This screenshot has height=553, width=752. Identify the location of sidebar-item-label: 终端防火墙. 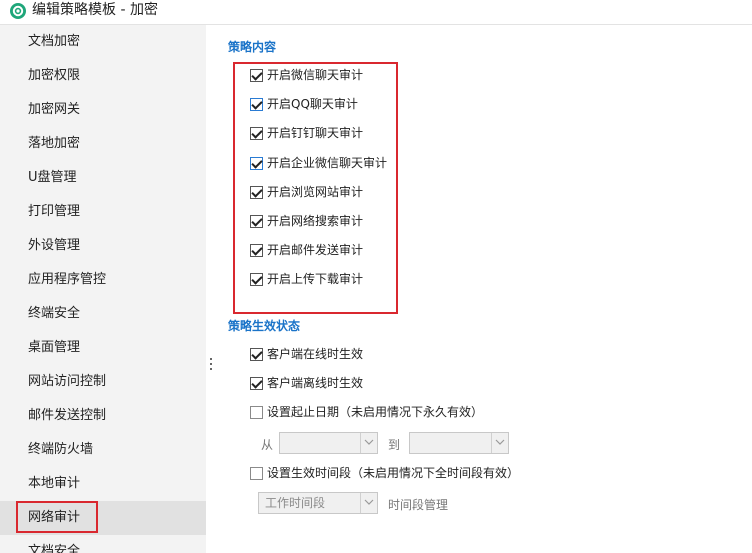
(61, 449).